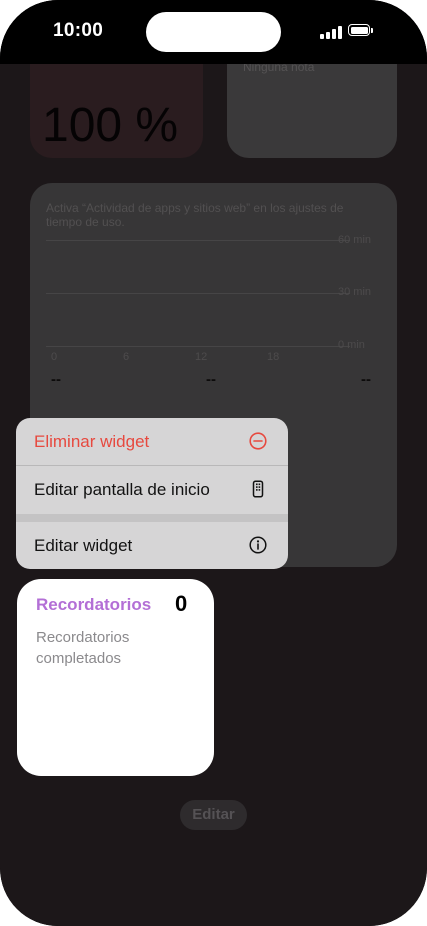 This screenshot has width=427, height=926. I want to click on menu-item-label: Editar widget, so click(83, 545).